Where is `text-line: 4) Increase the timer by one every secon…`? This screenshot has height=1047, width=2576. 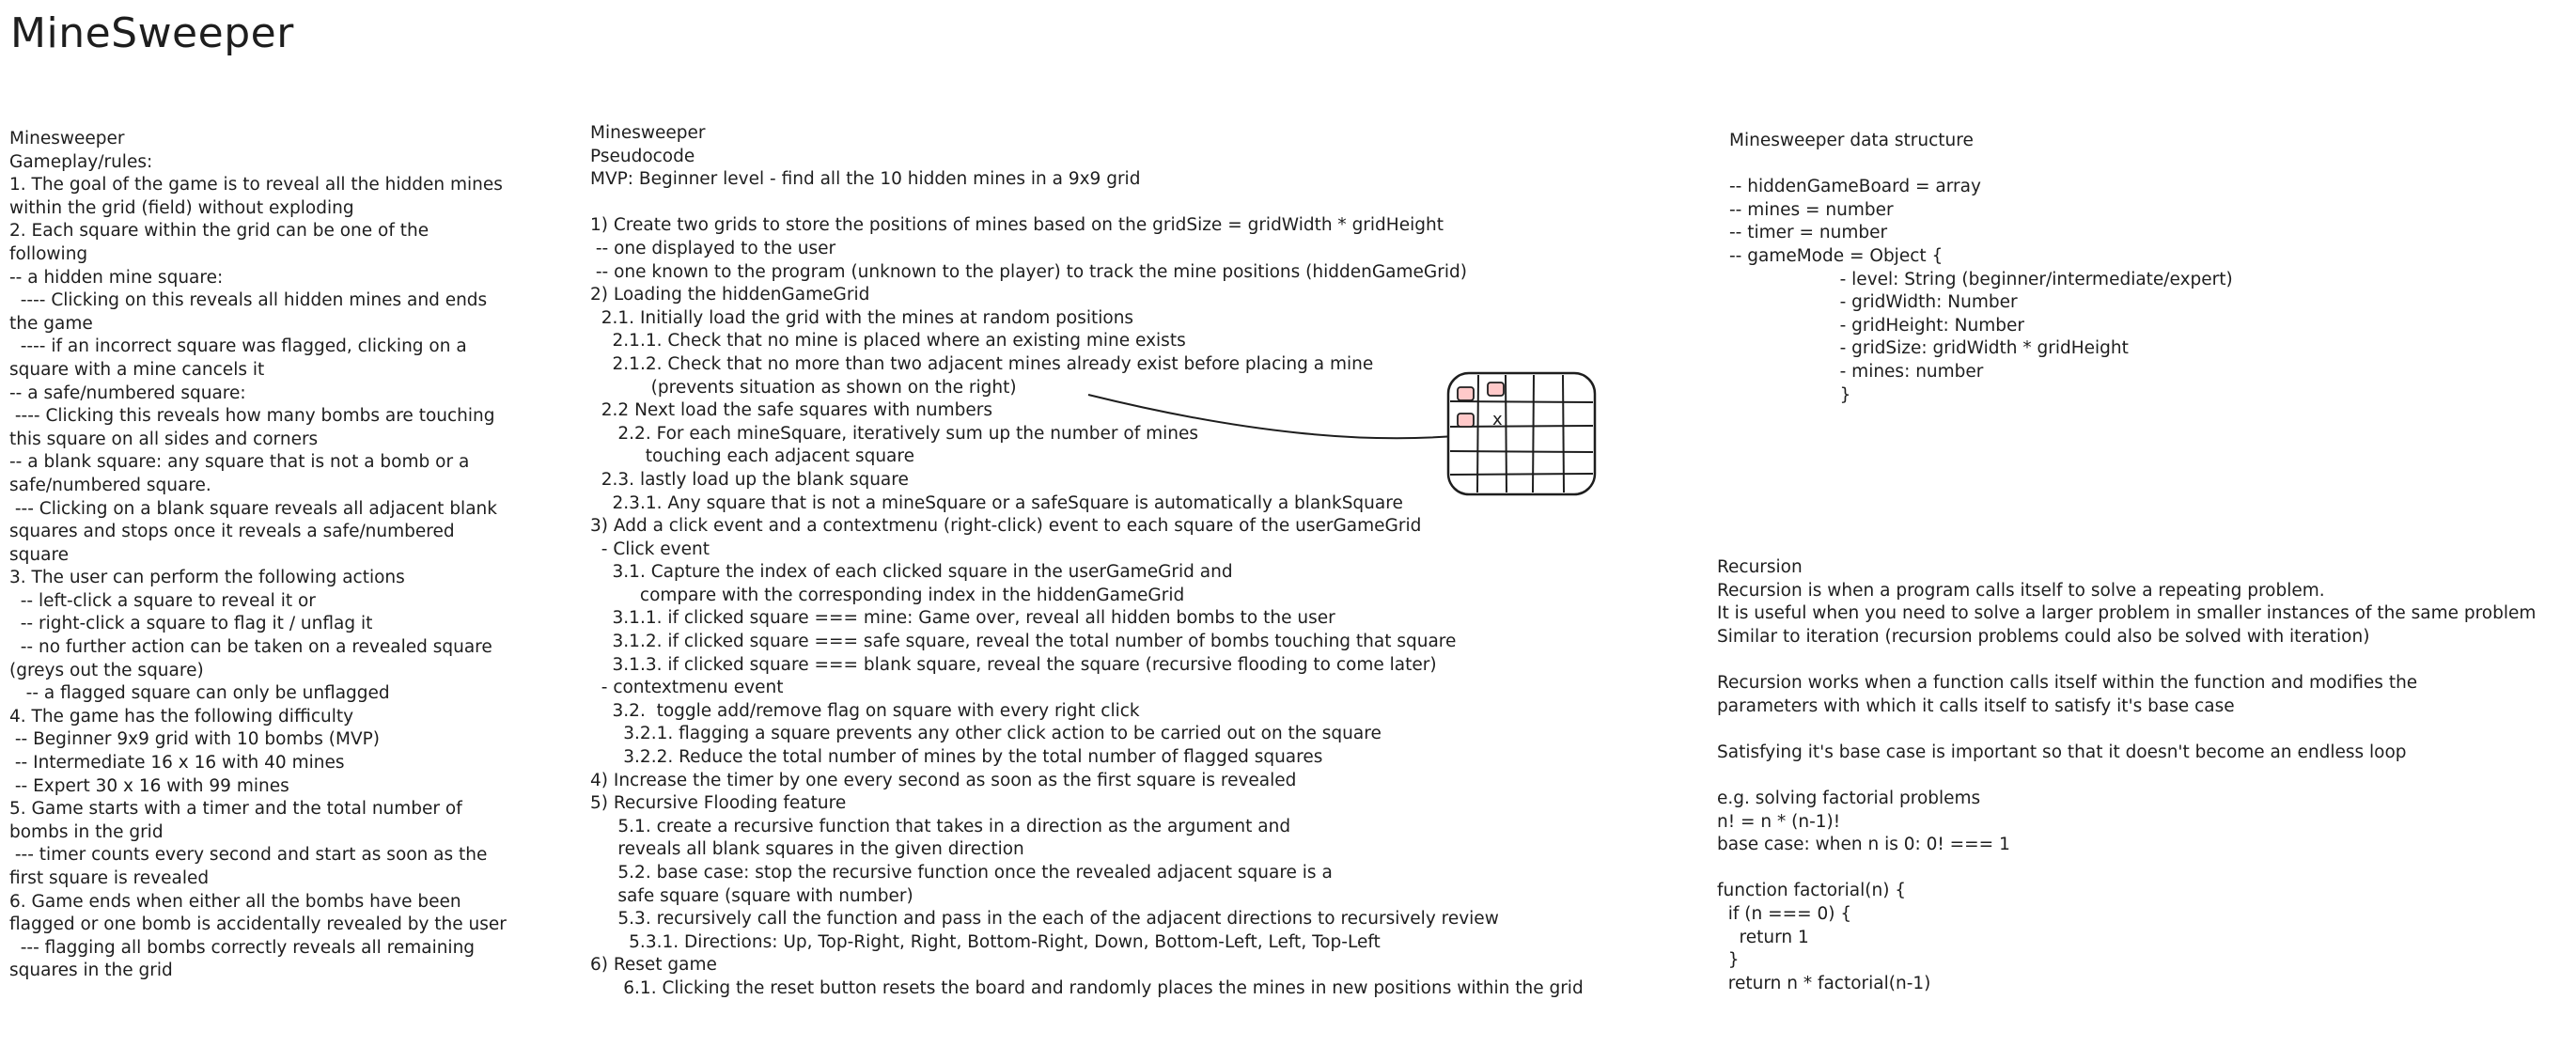 text-line: 4) Increase the timer by one every secon… is located at coordinates (943, 780).